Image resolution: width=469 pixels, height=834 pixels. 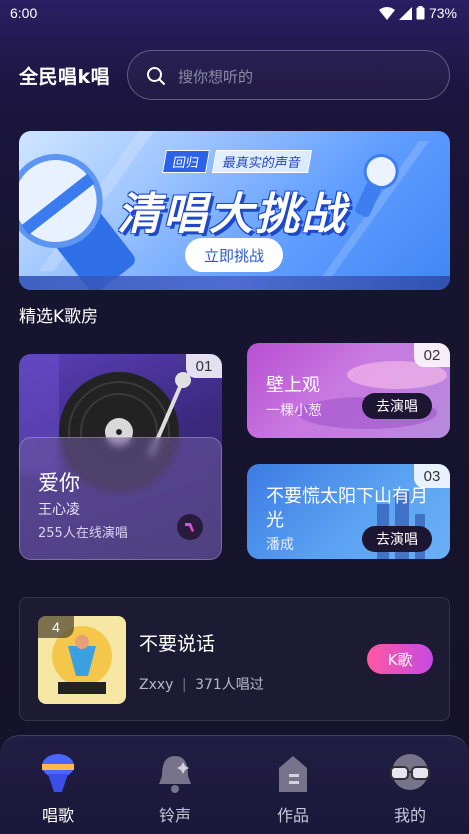 What do you see at coordinates (65, 77) in the screenshot?
I see `app-title: 全民唱k唱` at bounding box center [65, 77].